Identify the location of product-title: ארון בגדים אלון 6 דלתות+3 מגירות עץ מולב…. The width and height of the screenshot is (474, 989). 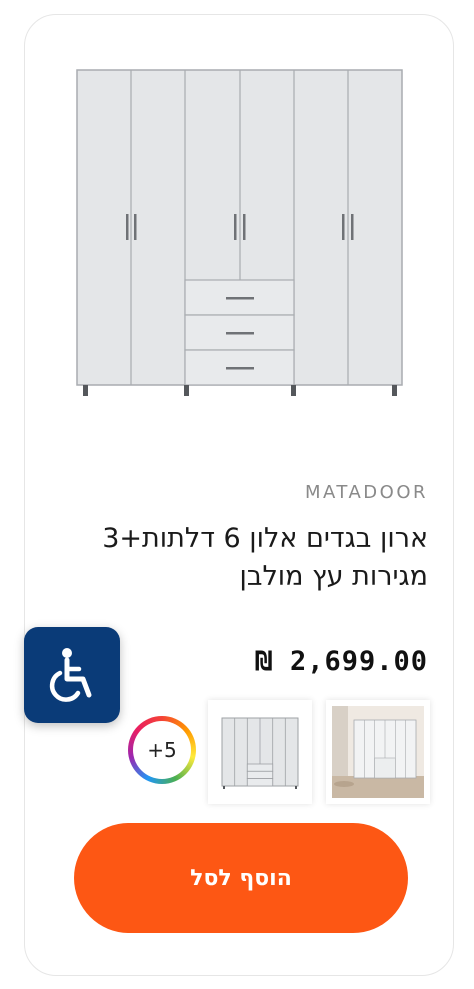
(248, 558).